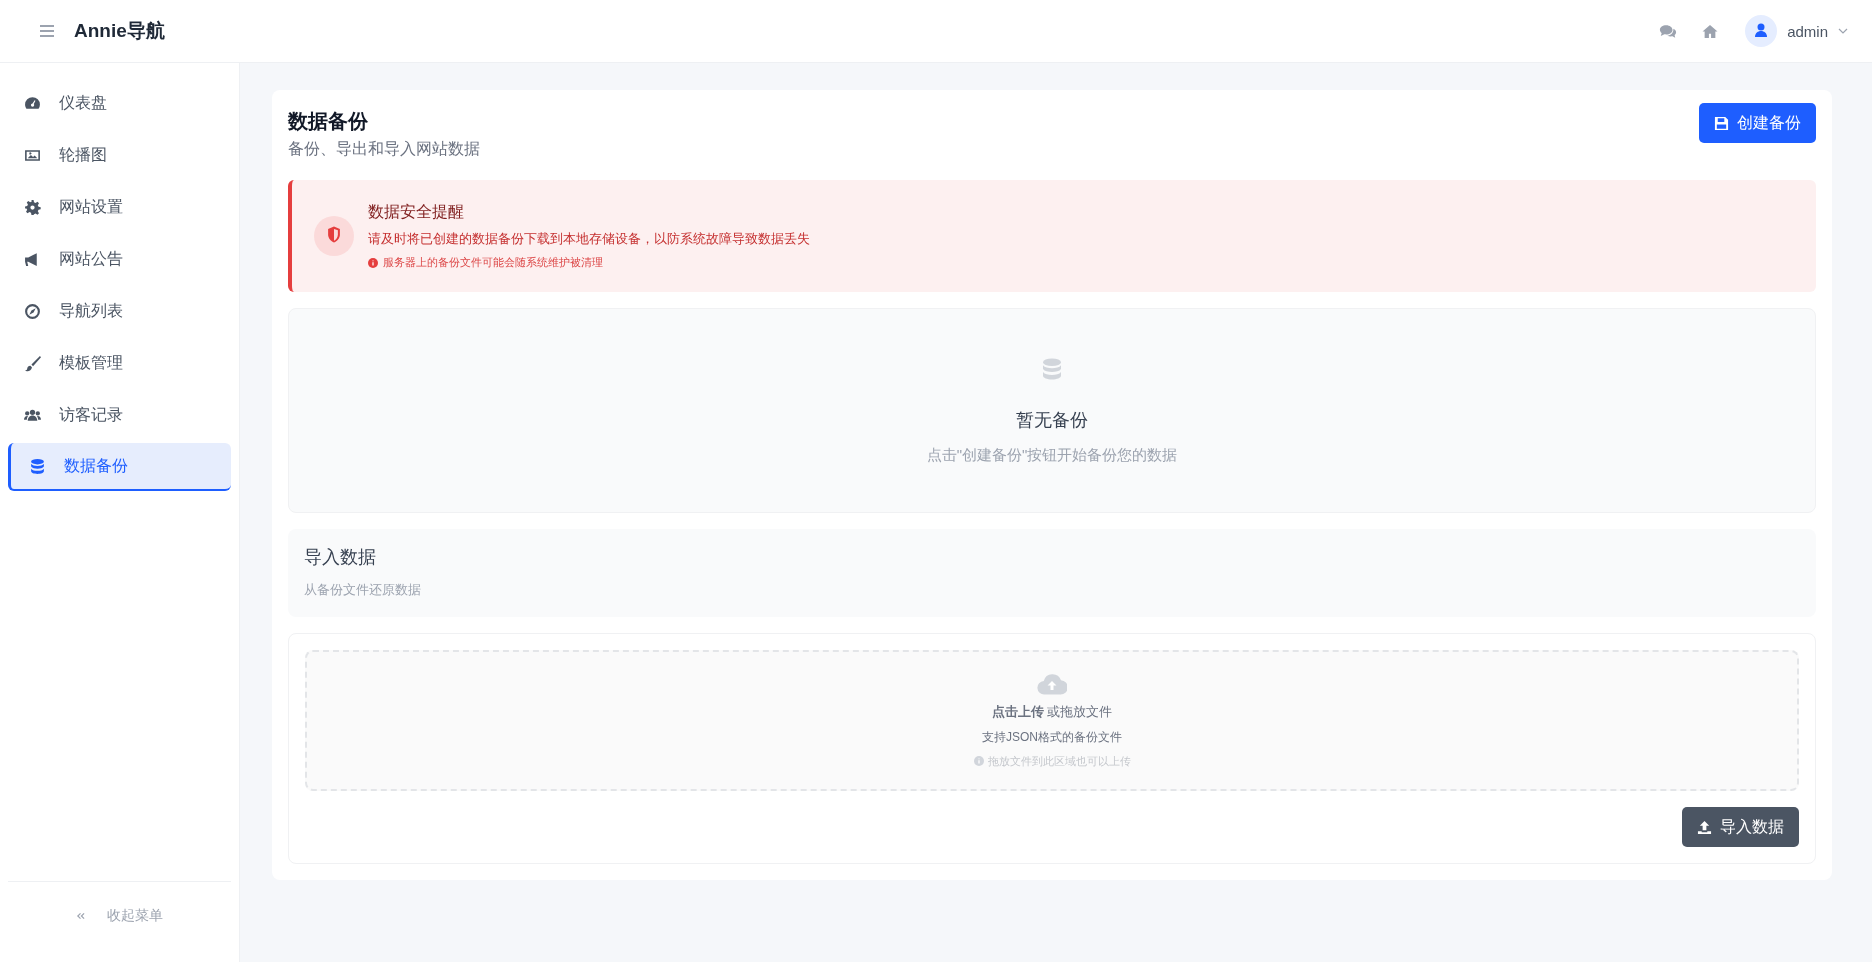  What do you see at coordinates (334, 236) in the screenshot?
I see `shield-icon` at bounding box center [334, 236].